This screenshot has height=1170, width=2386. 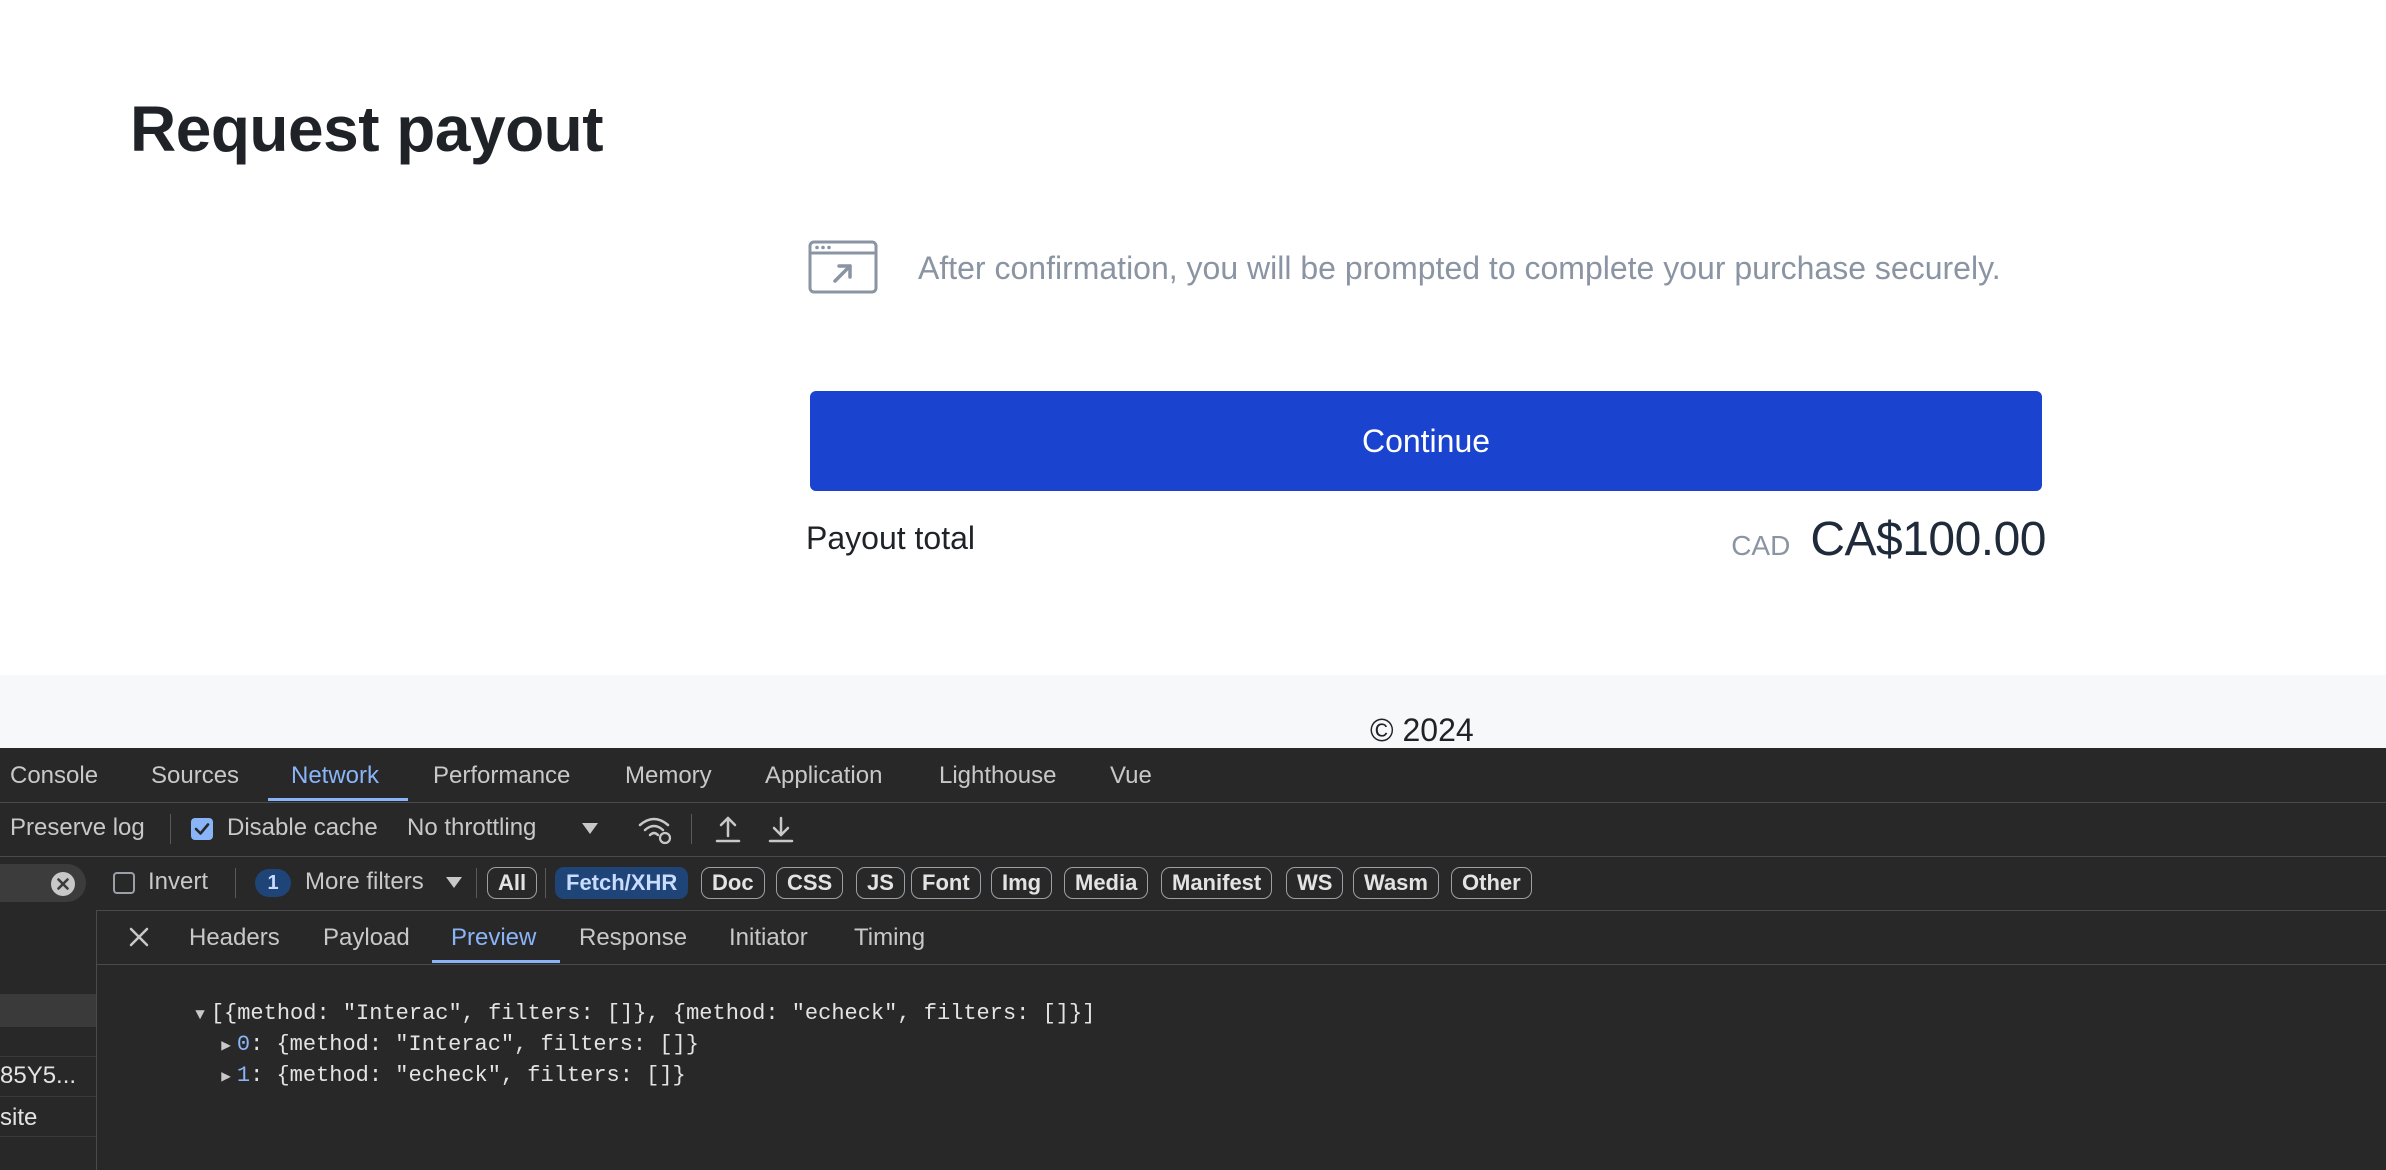 What do you see at coordinates (1761, 545) in the screenshot?
I see `currency-code: CAD` at bounding box center [1761, 545].